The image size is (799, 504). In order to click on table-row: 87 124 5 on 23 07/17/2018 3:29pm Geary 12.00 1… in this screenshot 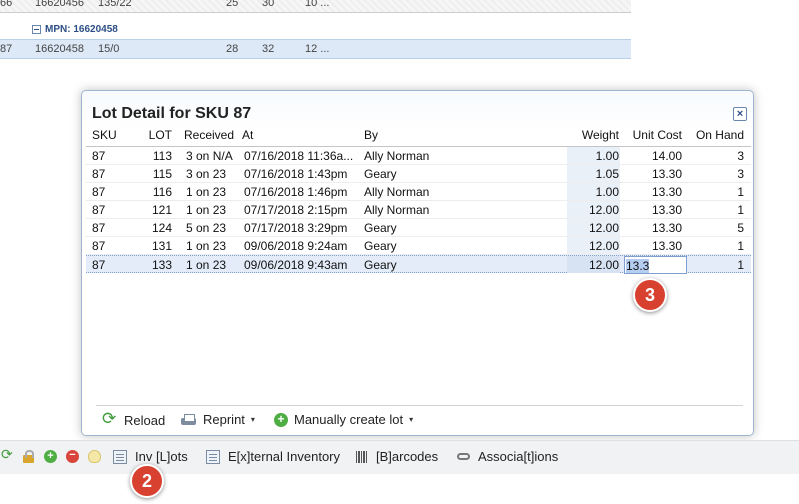, I will do `click(418, 228)`.